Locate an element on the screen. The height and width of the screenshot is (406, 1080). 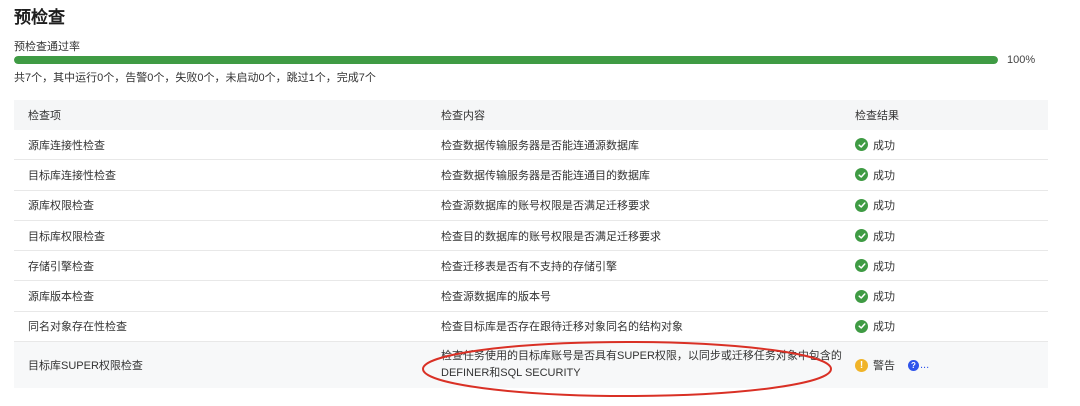
check-content: 检查目的数据库的账号权限是否满足迁移要求 is located at coordinates (551, 236).